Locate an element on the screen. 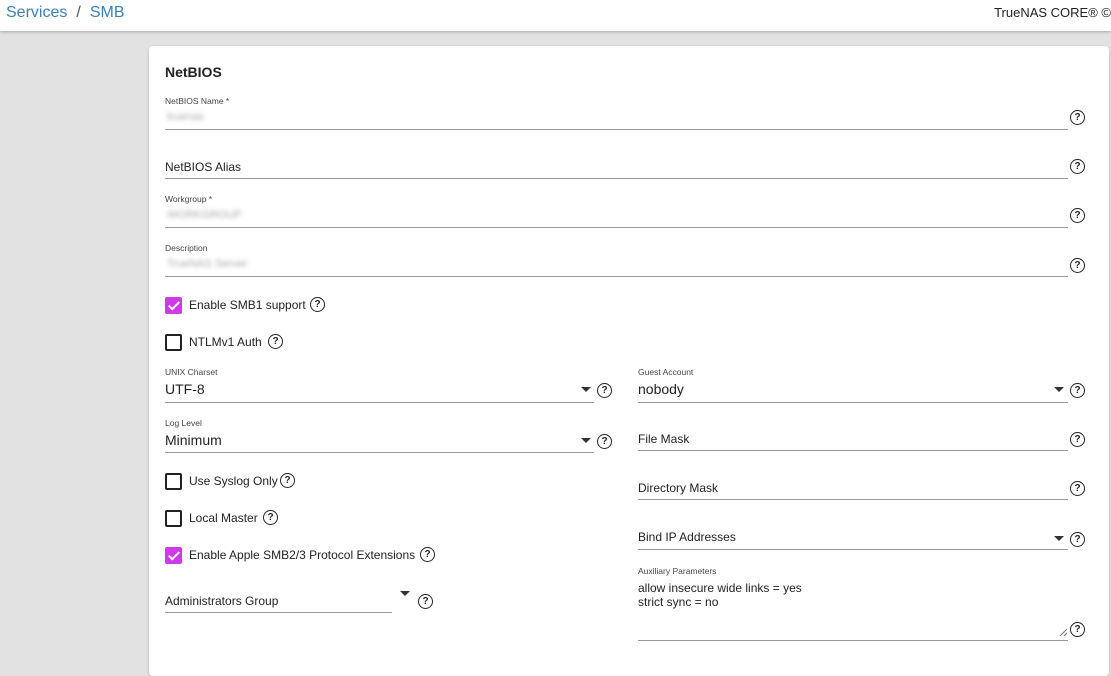 This screenshot has width=1111, height=676. smb1-checkbox is located at coordinates (173, 305).